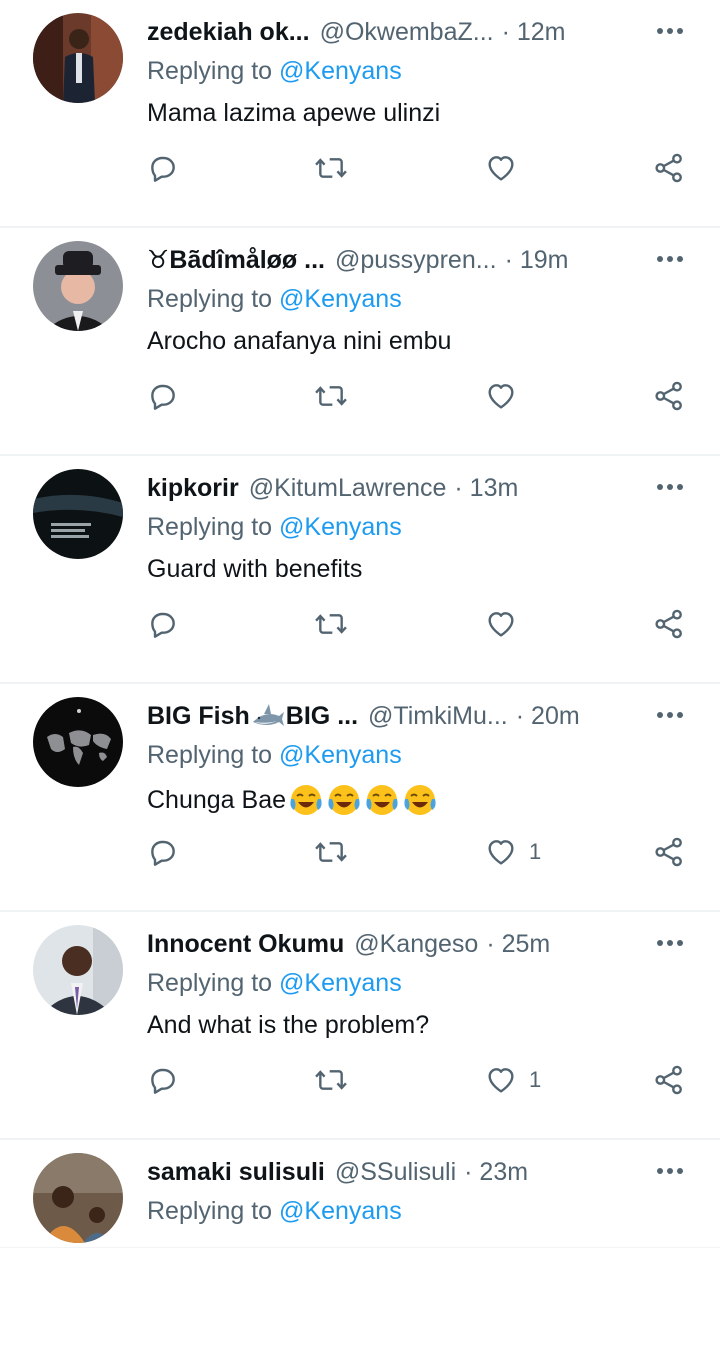 The height and width of the screenshot is (1368, 720). I want to click on timestamp: · 12m, so click(534, 32).